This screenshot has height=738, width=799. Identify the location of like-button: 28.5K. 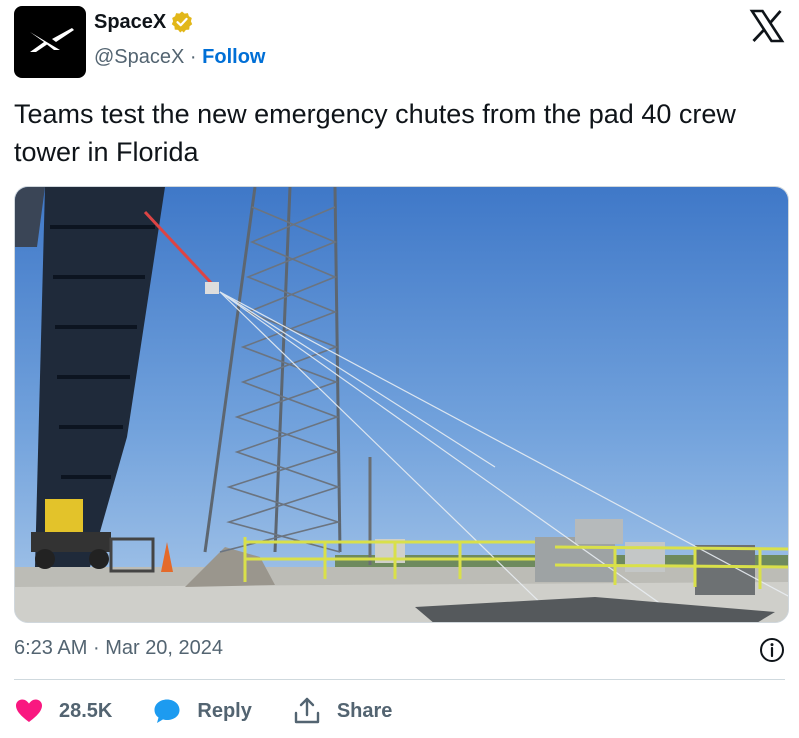
(63, 711).